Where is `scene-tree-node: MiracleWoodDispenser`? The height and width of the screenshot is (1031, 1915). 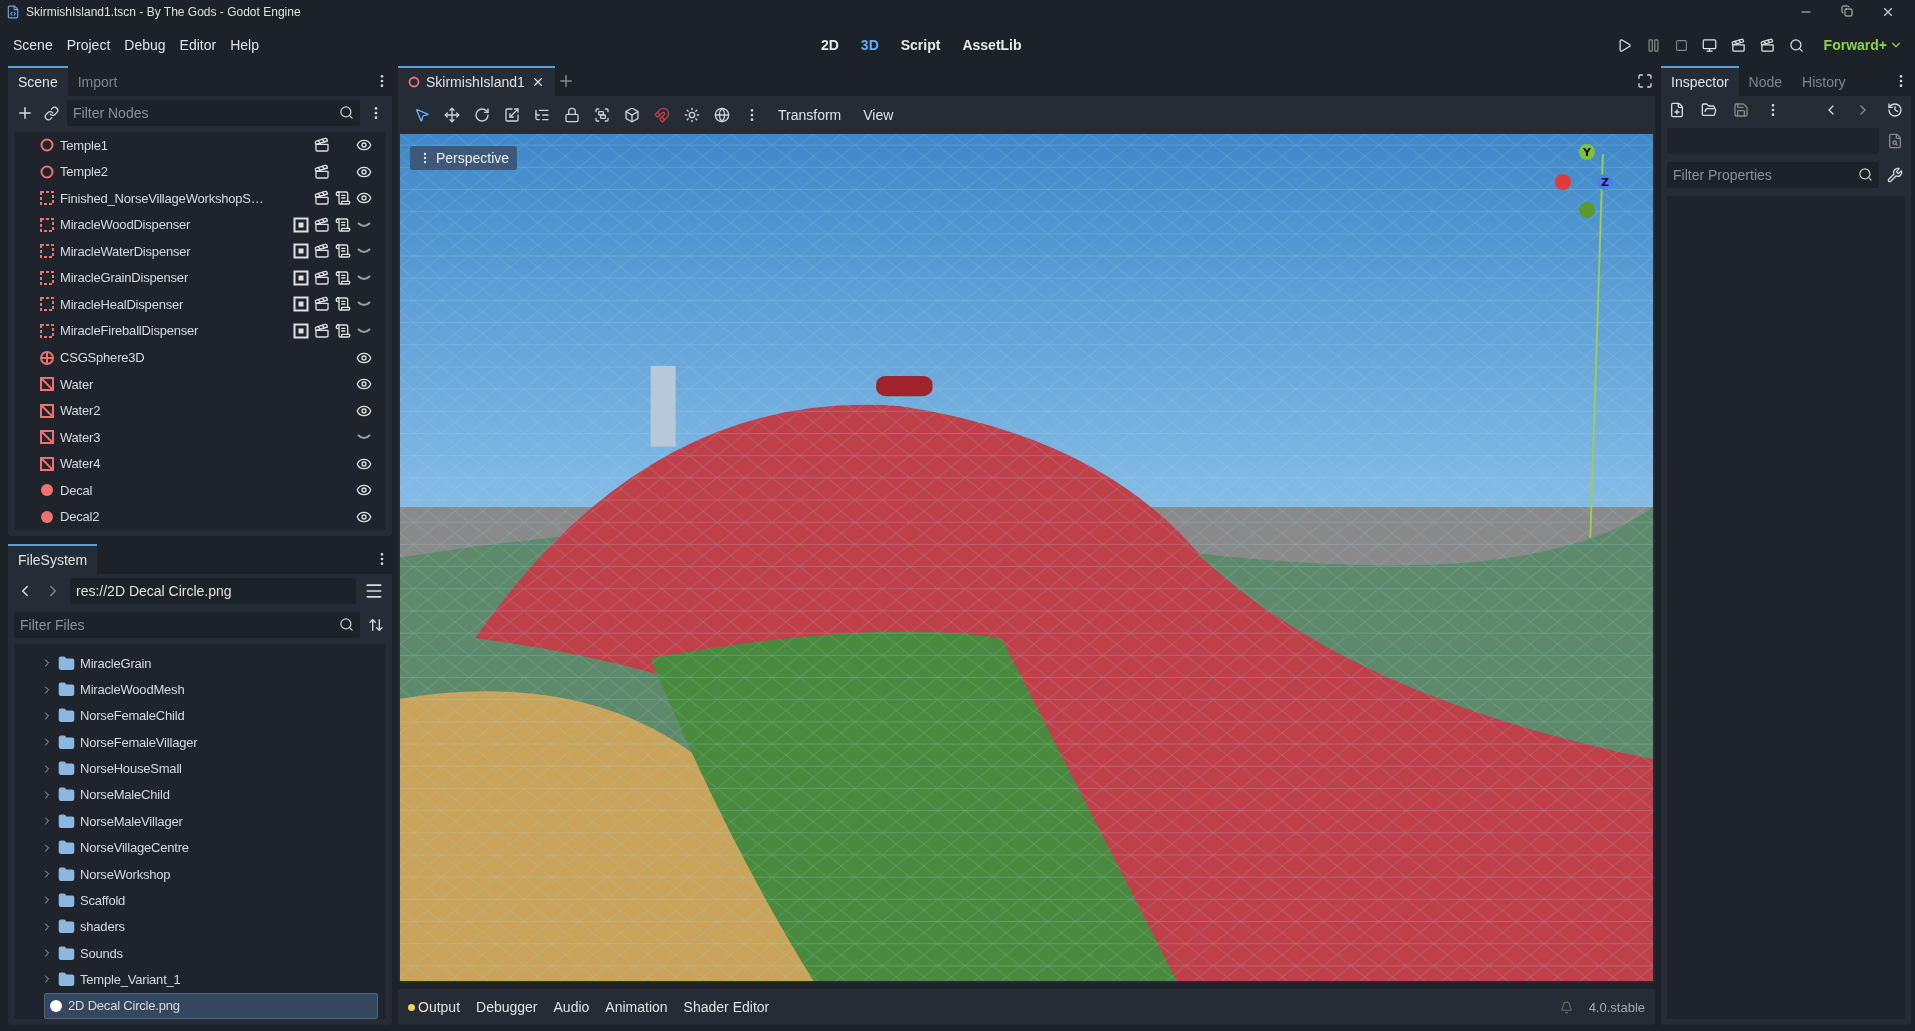
scene-tree-node: MiracleWoodDispenser is located at coordinates (206, 225).